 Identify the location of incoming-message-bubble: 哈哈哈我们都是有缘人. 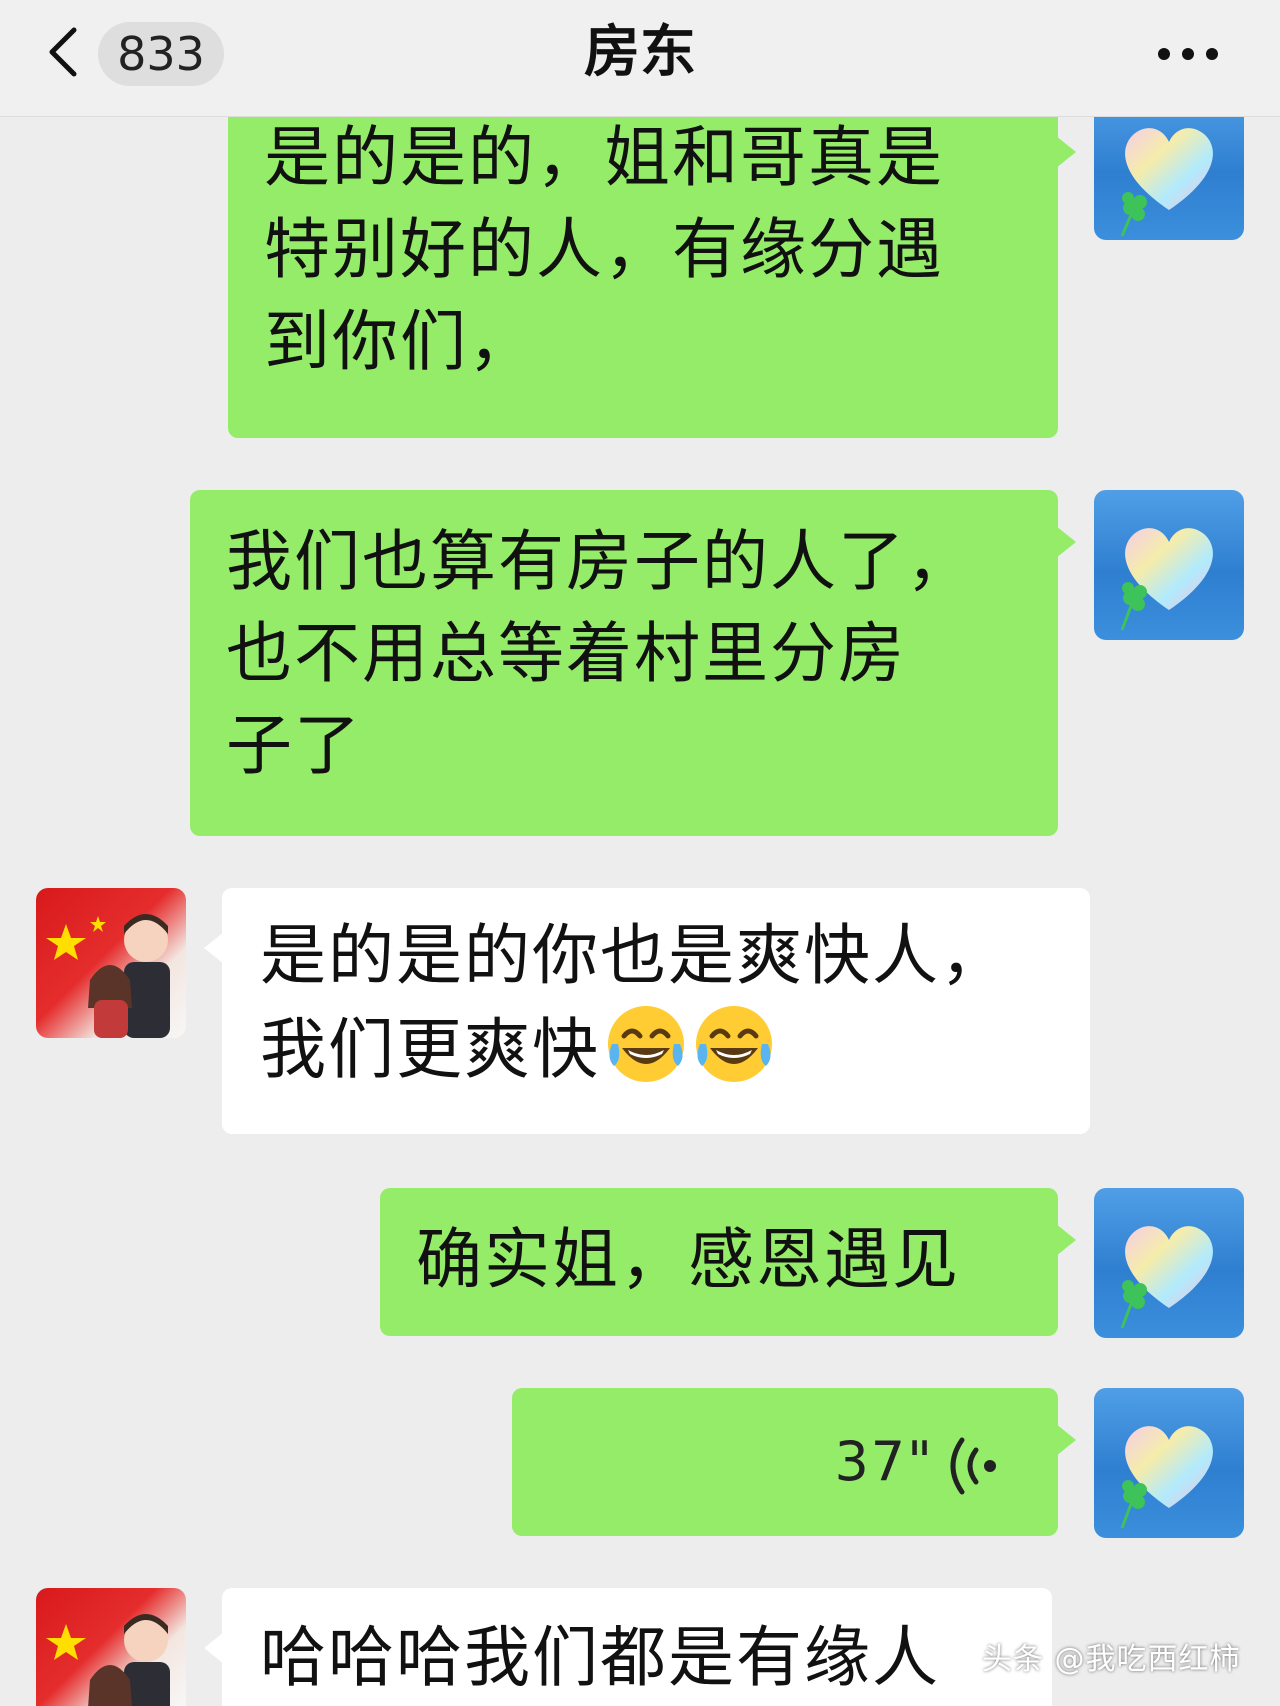
(628, 1647).